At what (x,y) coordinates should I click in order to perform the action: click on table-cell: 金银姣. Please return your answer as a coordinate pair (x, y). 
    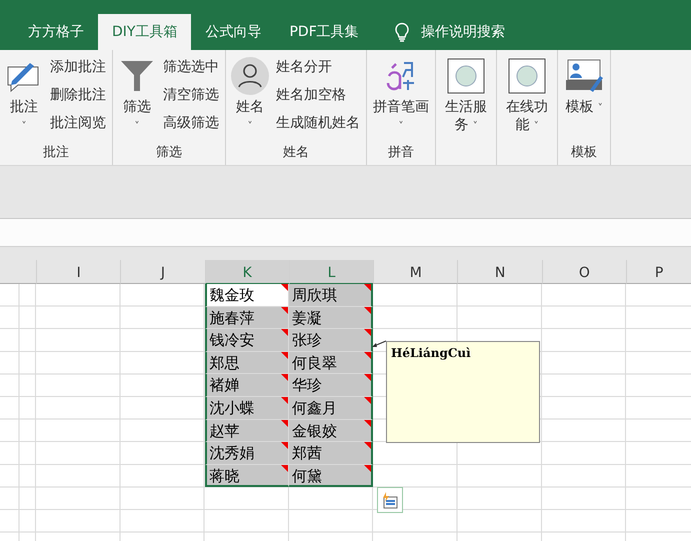
    Looking at the image, I should click on (331, 431).